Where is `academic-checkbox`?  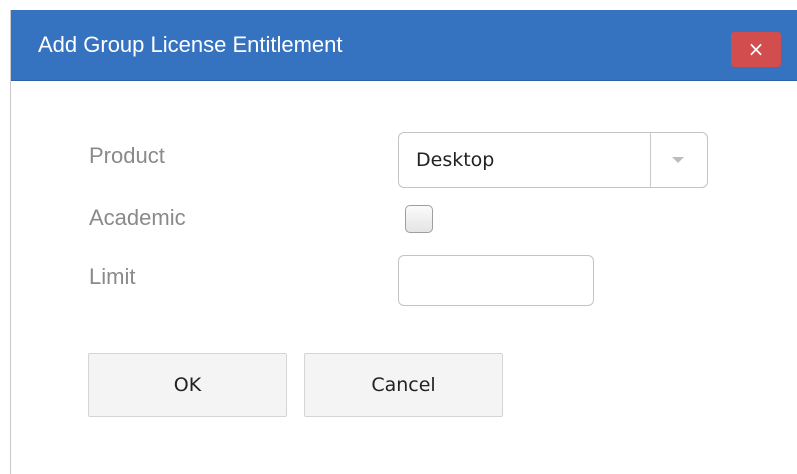
academic-checkbox is located at coordinates (419, 219).